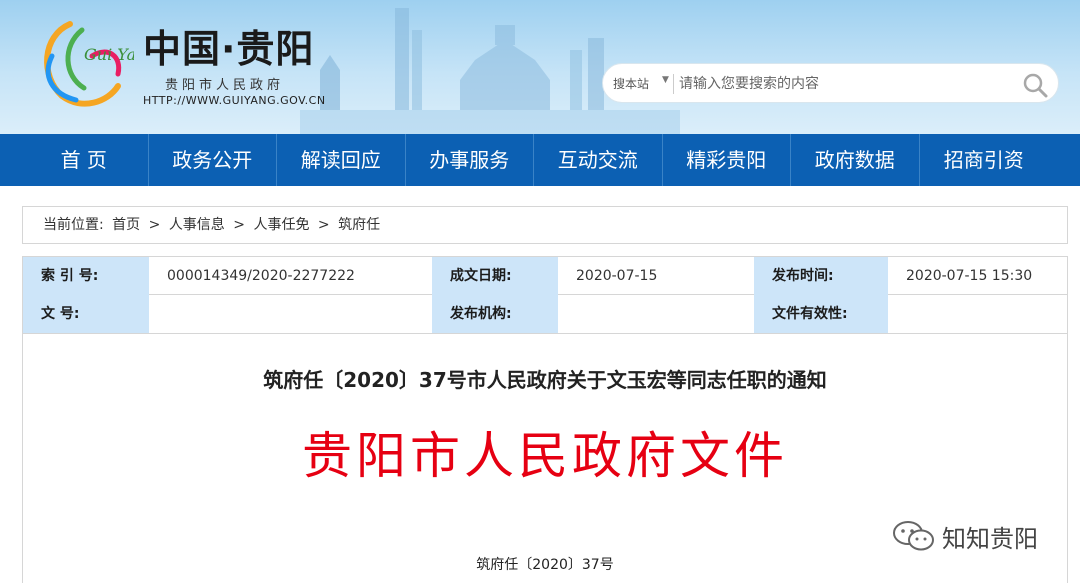 This screenshot has height=583, width=1080. Describe the element at coordinates (495, 276) in the screenshot. I see `date-label: 成文日期:` at that location.